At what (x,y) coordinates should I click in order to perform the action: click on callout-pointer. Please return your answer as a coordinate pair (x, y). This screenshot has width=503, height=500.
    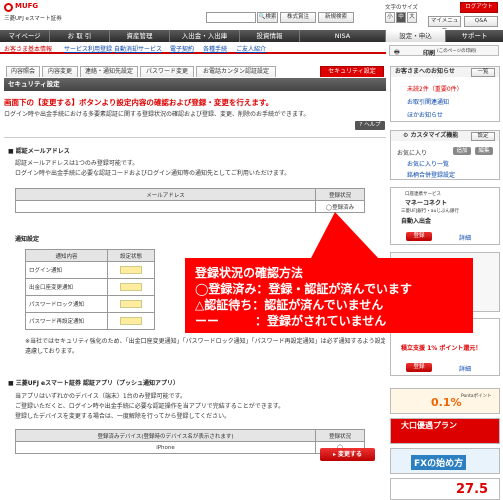
    Looking at the image, I should click on (345, 236).